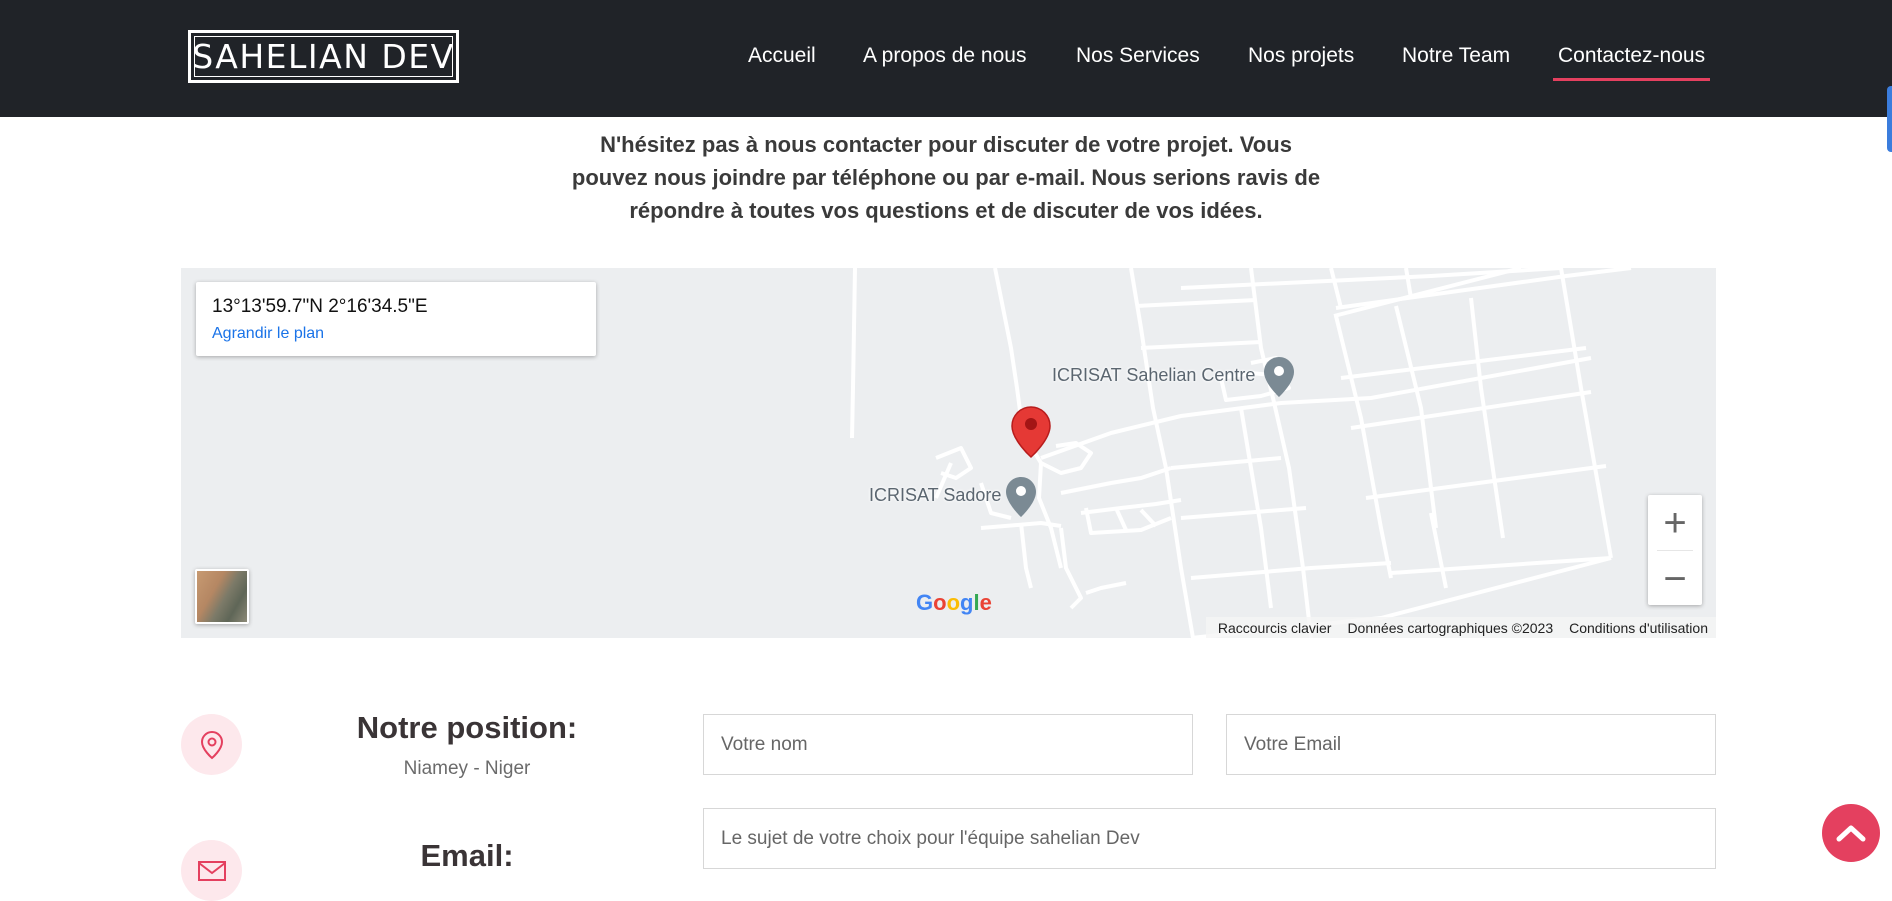 The image size is (1892, 901). I want to click on keyboard-shortcuts-link: Raccourcis clavier, so click(1275, 628).